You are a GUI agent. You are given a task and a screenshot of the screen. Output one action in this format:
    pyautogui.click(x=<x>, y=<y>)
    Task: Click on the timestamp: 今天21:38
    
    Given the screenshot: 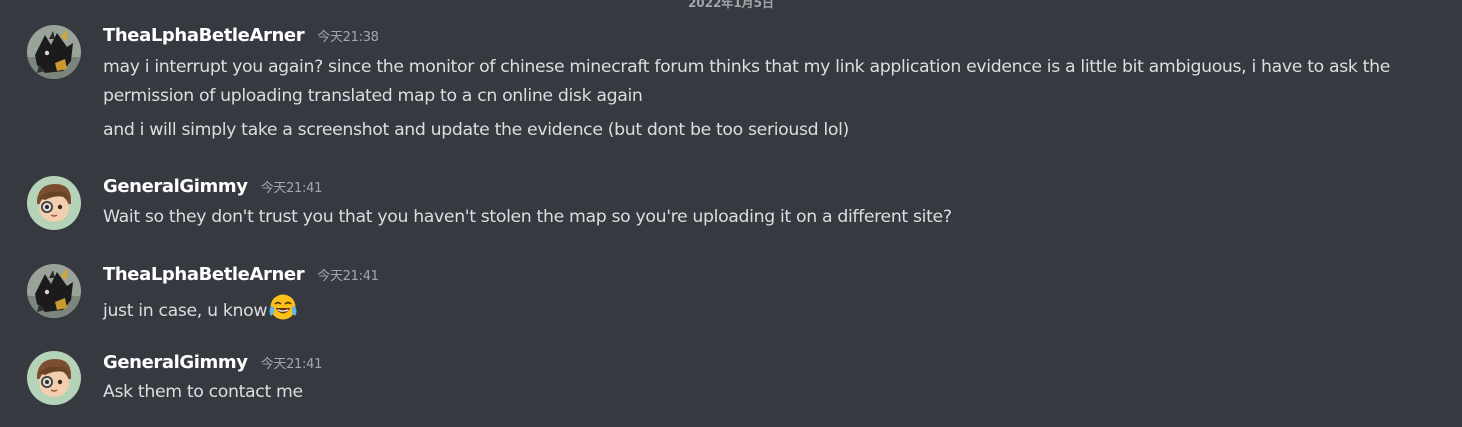 What is the action you would take?
    pyautogui.click(x=348, y=37)
    